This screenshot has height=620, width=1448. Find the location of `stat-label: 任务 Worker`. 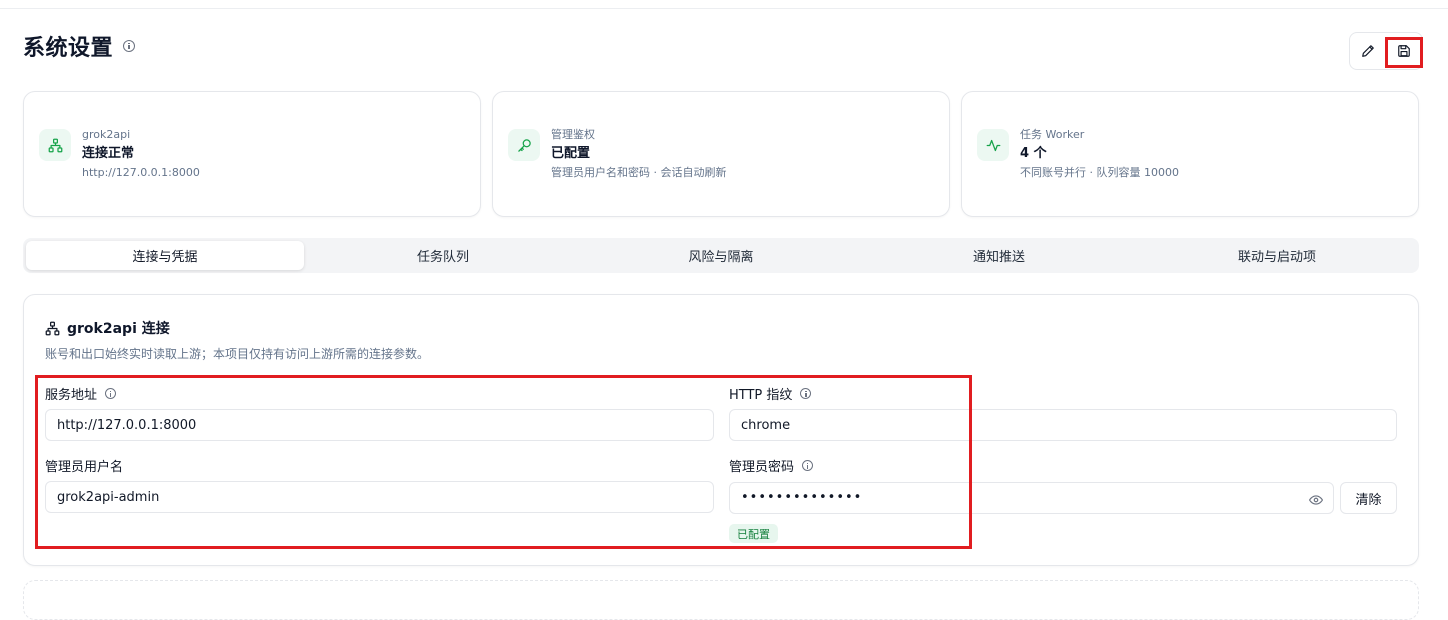

stat-label: 任务 Worker is located at coordinates (1052, 134).